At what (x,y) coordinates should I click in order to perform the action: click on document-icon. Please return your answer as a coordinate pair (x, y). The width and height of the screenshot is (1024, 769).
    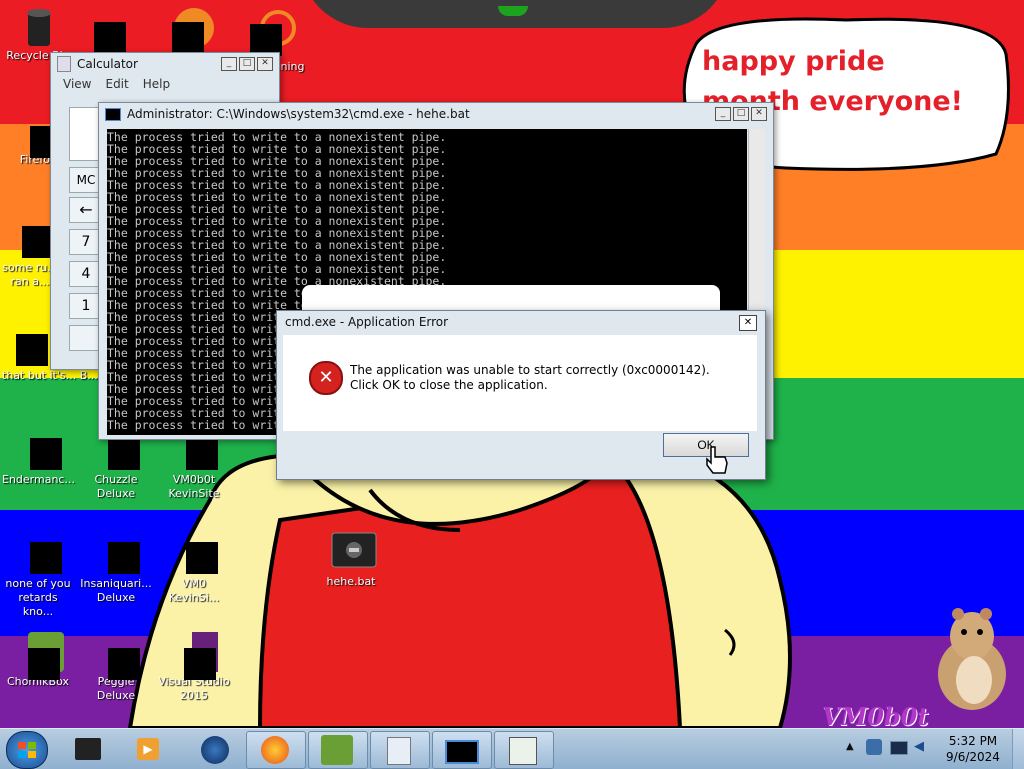
    Looking at the image, I should click on (30, 346).